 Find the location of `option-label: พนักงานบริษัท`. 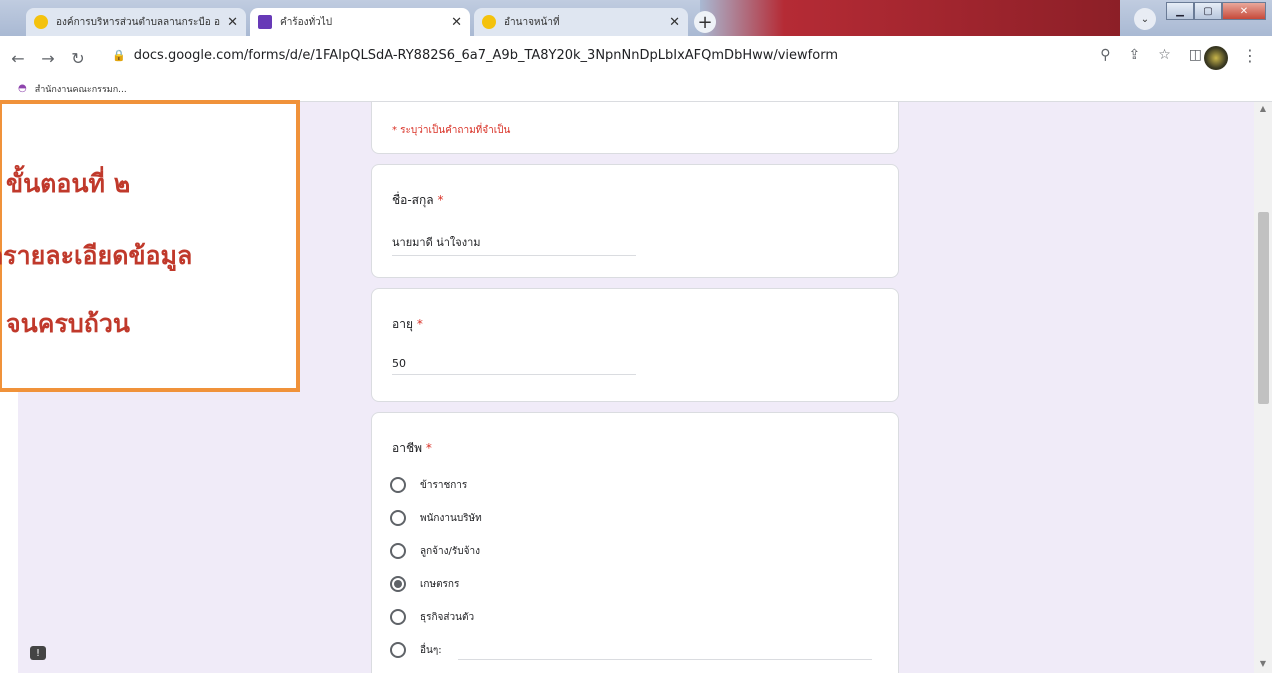

option-label: พนักงานบริษัท is located at coordinates (451, 518).